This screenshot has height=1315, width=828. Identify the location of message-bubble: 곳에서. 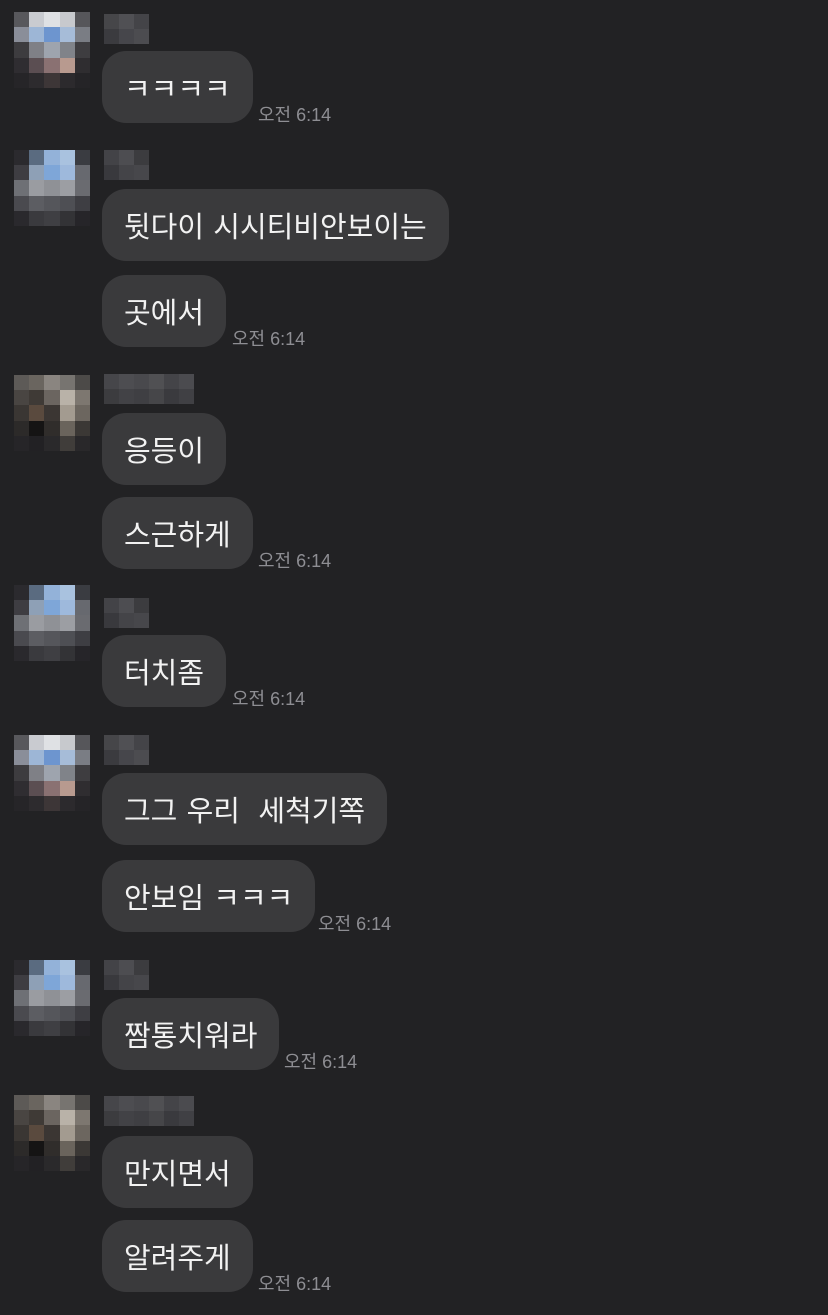
(164, 311).